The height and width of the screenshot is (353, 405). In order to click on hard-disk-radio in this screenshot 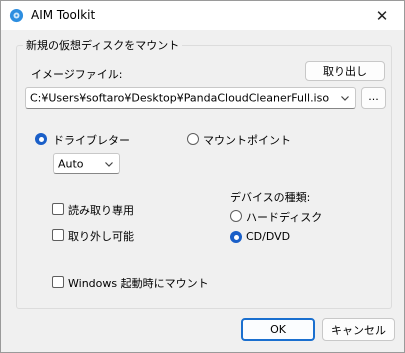, I will do `click(236, 216)`.